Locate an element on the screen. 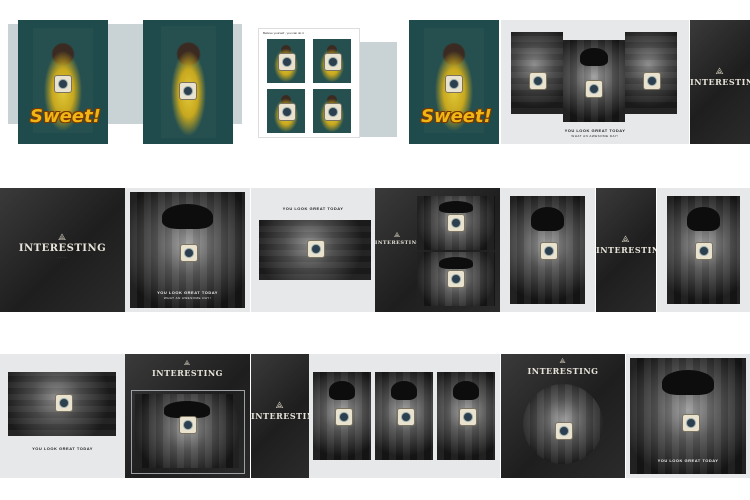 The width and height of the screenshot is (750, 500). spread-5-heading: YOU LOOK GREAT TODAY is located at coordinates (313, 208).